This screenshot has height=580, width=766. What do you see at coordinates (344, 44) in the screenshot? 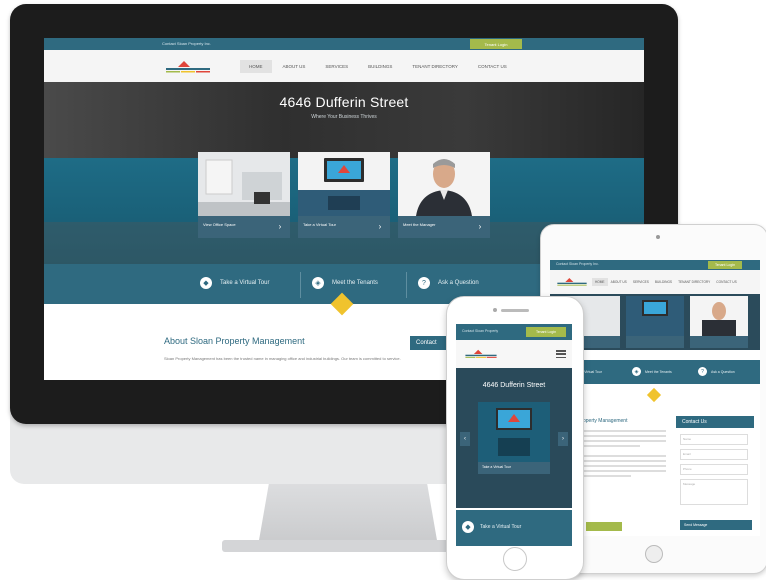
I see `desktop-topbar: Contact Sloan Property Inc. Tenant Login` at bounding box center [344, 44].